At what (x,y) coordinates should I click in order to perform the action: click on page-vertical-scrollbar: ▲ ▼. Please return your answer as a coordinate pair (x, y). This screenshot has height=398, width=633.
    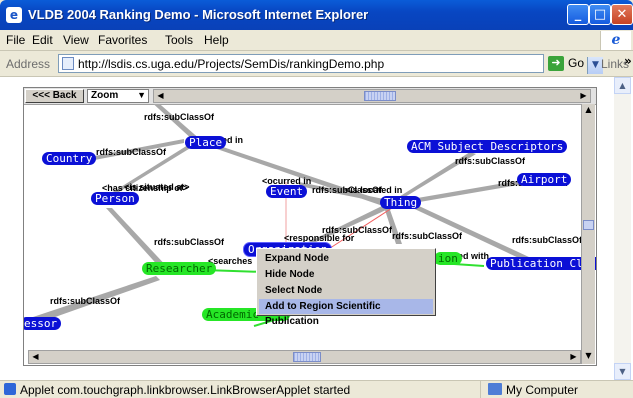
    Looking at the image, I should click on (622, 228).